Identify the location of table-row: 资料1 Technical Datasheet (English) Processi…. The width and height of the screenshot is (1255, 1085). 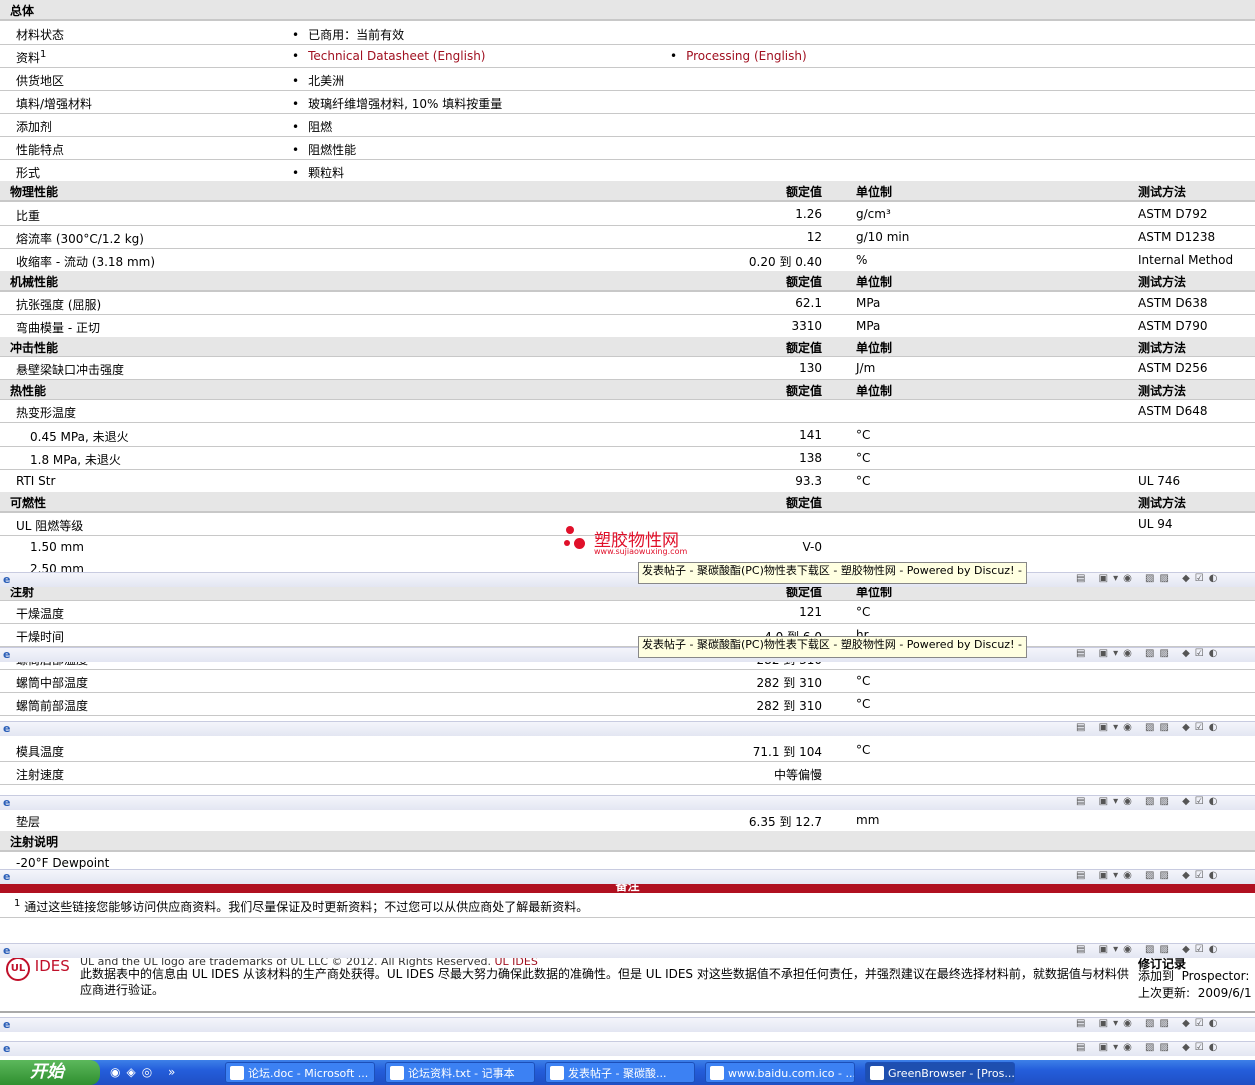
(627, 56).